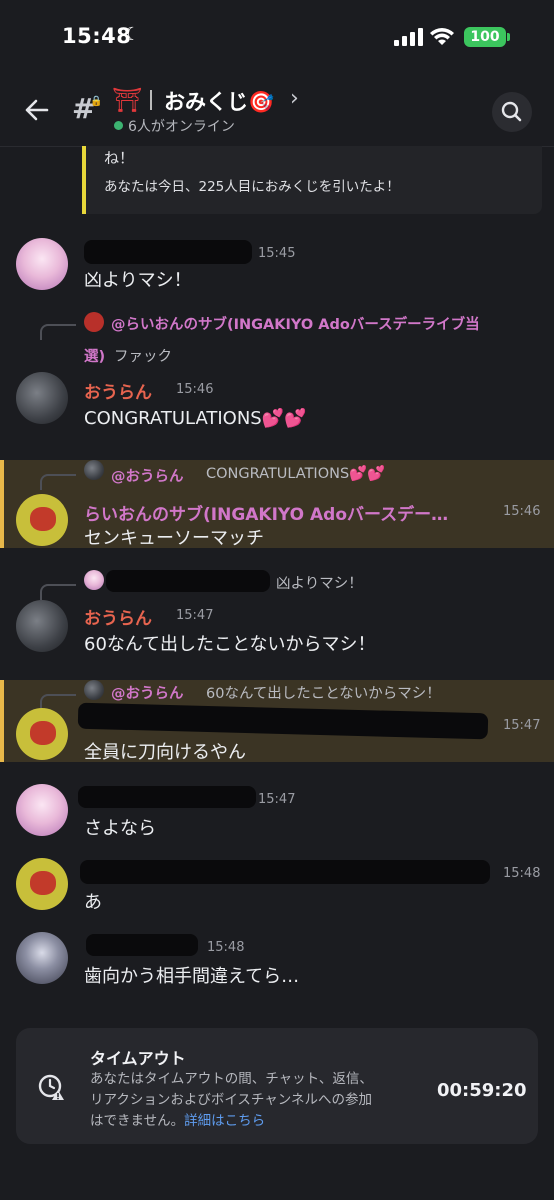 The height and width of the screenshot is (1200, 554). I want to click on message-text: CONGRATULATIONS💕💕, so click(195, 418).